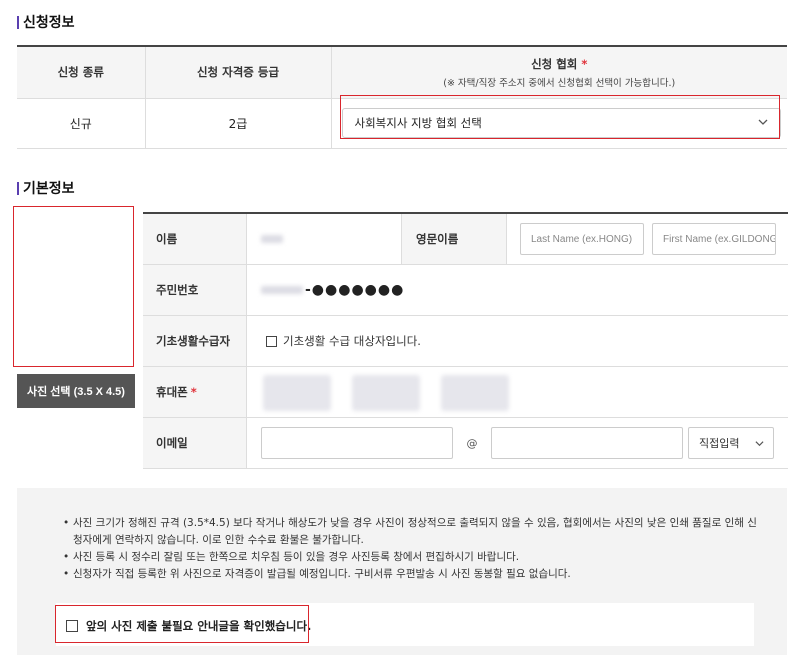 The height and width of the screenshot is (655, 800). I want to click on name-value, so click(324, 239).